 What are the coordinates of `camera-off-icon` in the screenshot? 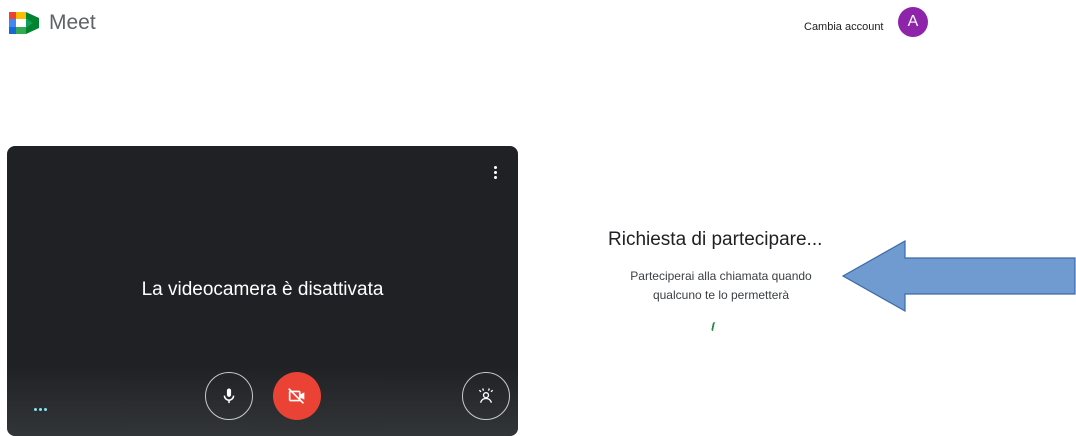 It's located at (296, 396).